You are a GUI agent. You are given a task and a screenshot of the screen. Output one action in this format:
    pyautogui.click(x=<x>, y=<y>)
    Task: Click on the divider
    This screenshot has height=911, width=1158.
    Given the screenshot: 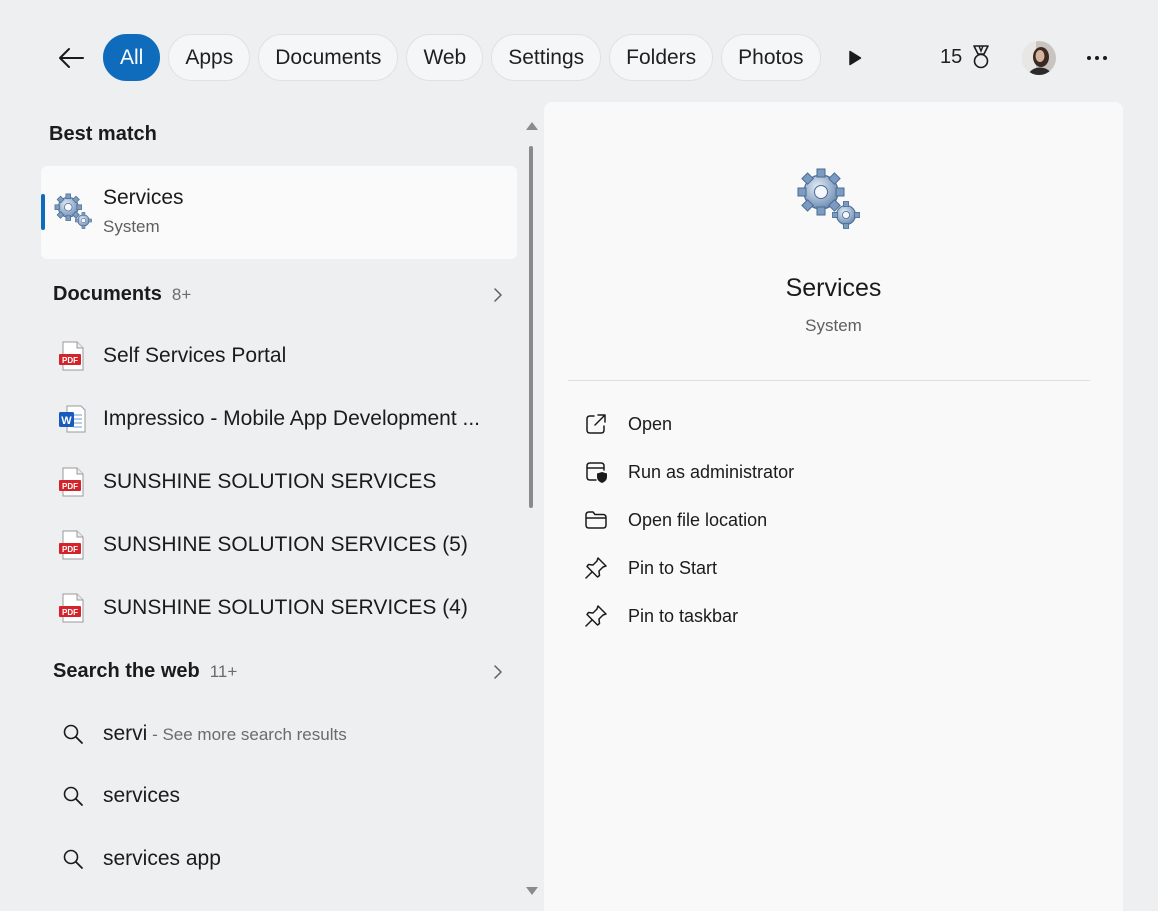 What is the action you would take?
    pyautogui.click(x=829, y=380)
    